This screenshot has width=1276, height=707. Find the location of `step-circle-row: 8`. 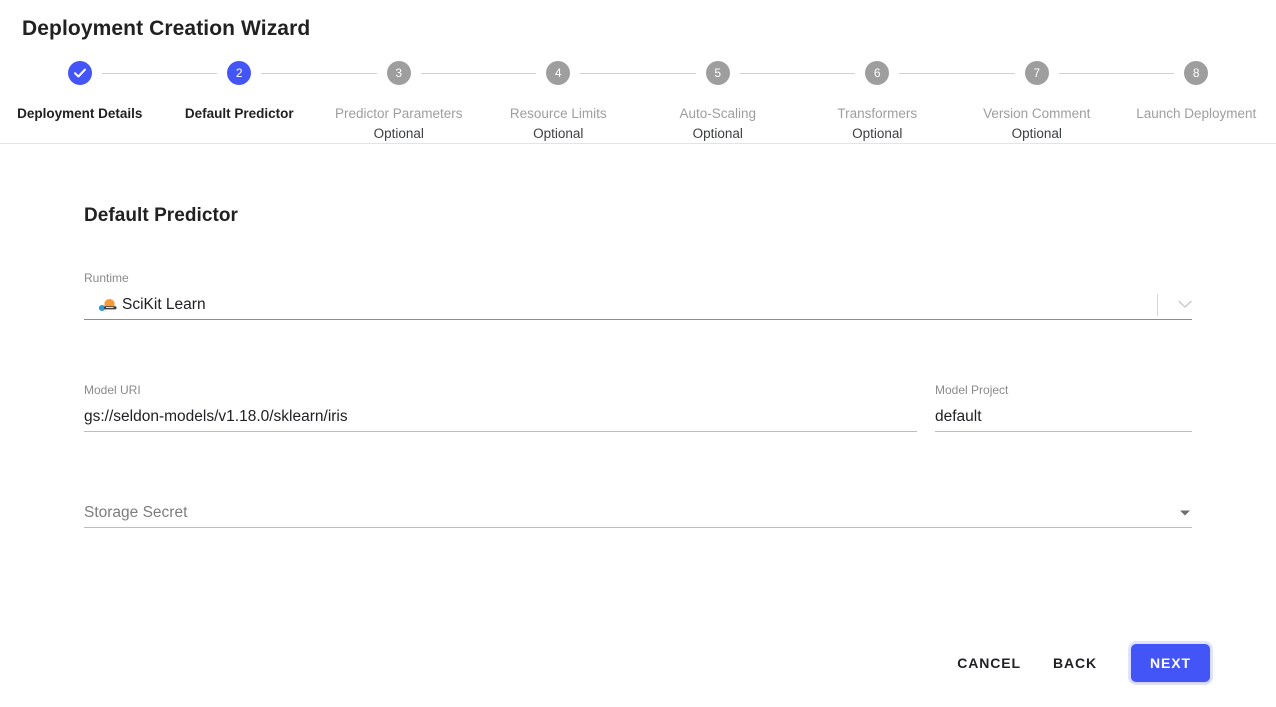

step-circle-row: 8 is located at coordinates (1196, 73).